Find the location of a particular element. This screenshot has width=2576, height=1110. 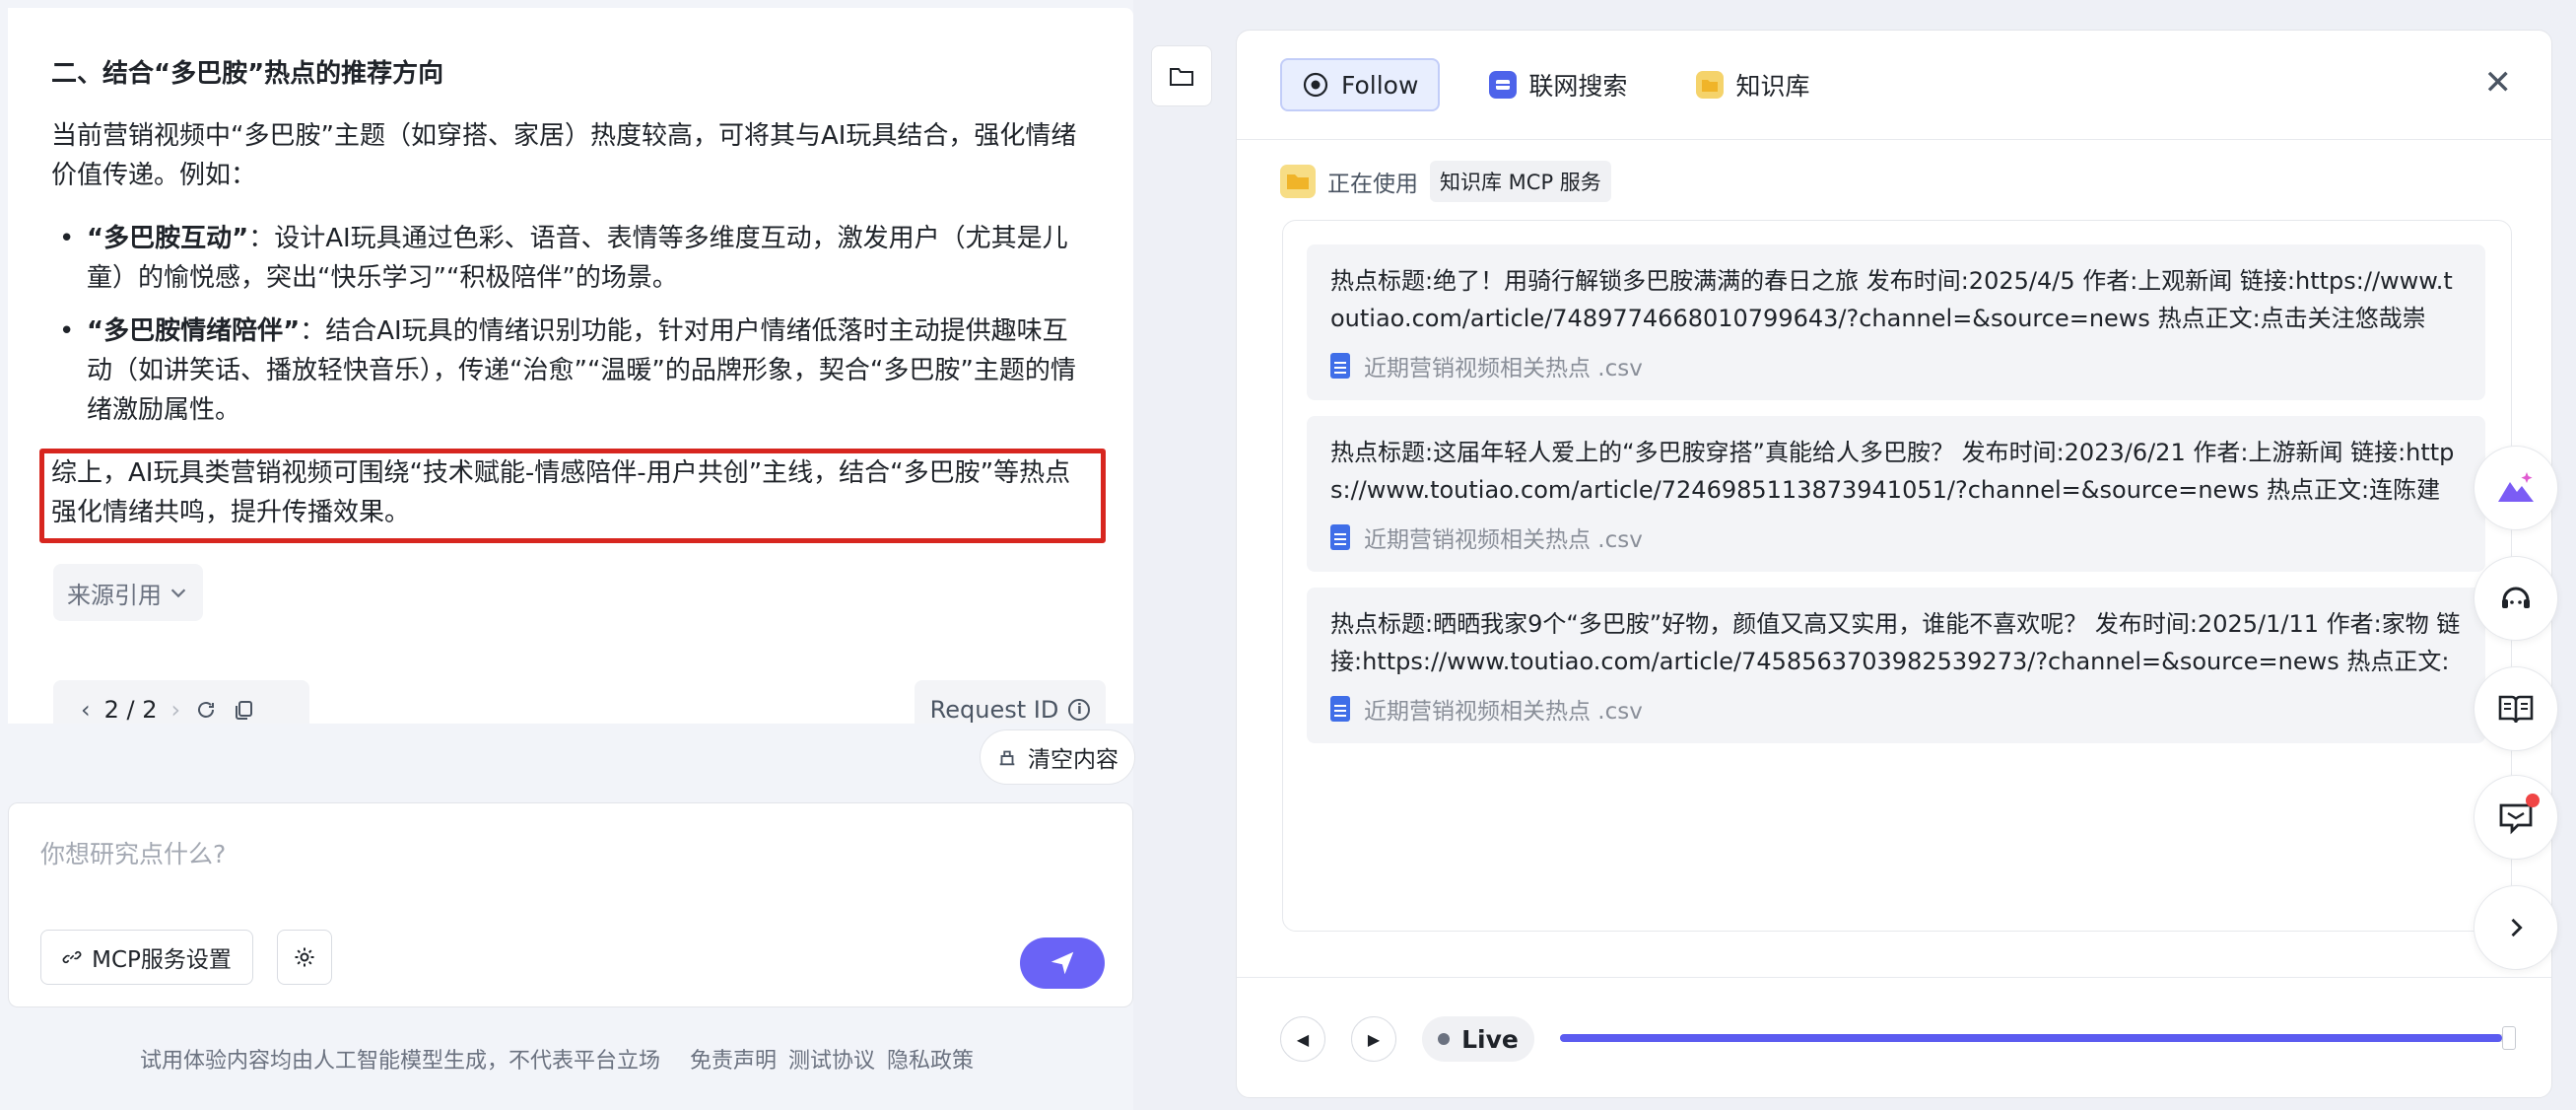

pager-count: 2 / 2 is located at coordinates (130, 710).